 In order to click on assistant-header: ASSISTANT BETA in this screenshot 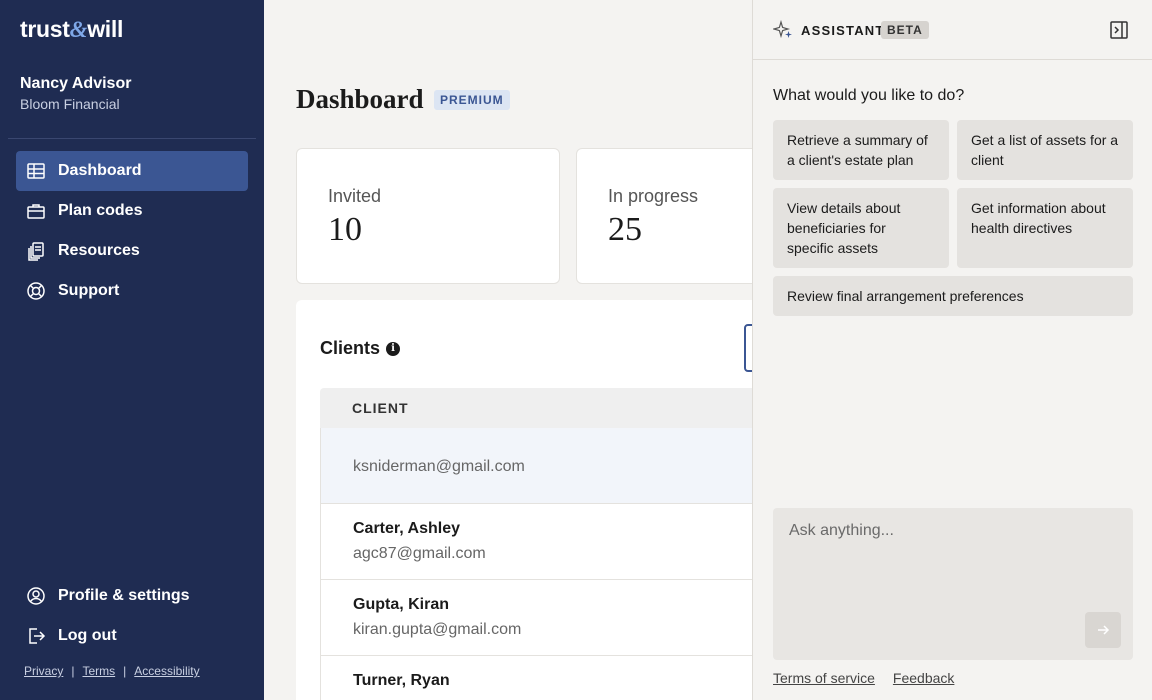, I will do `click(952, 30)`.